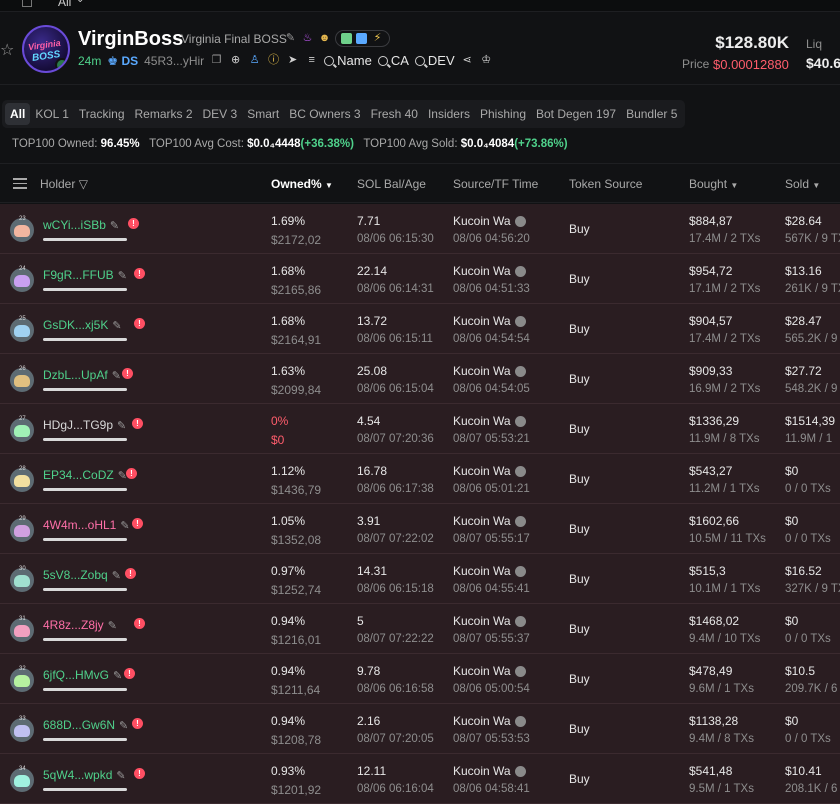  I want to click on column-bought-label: Bought, so click(708, 184).